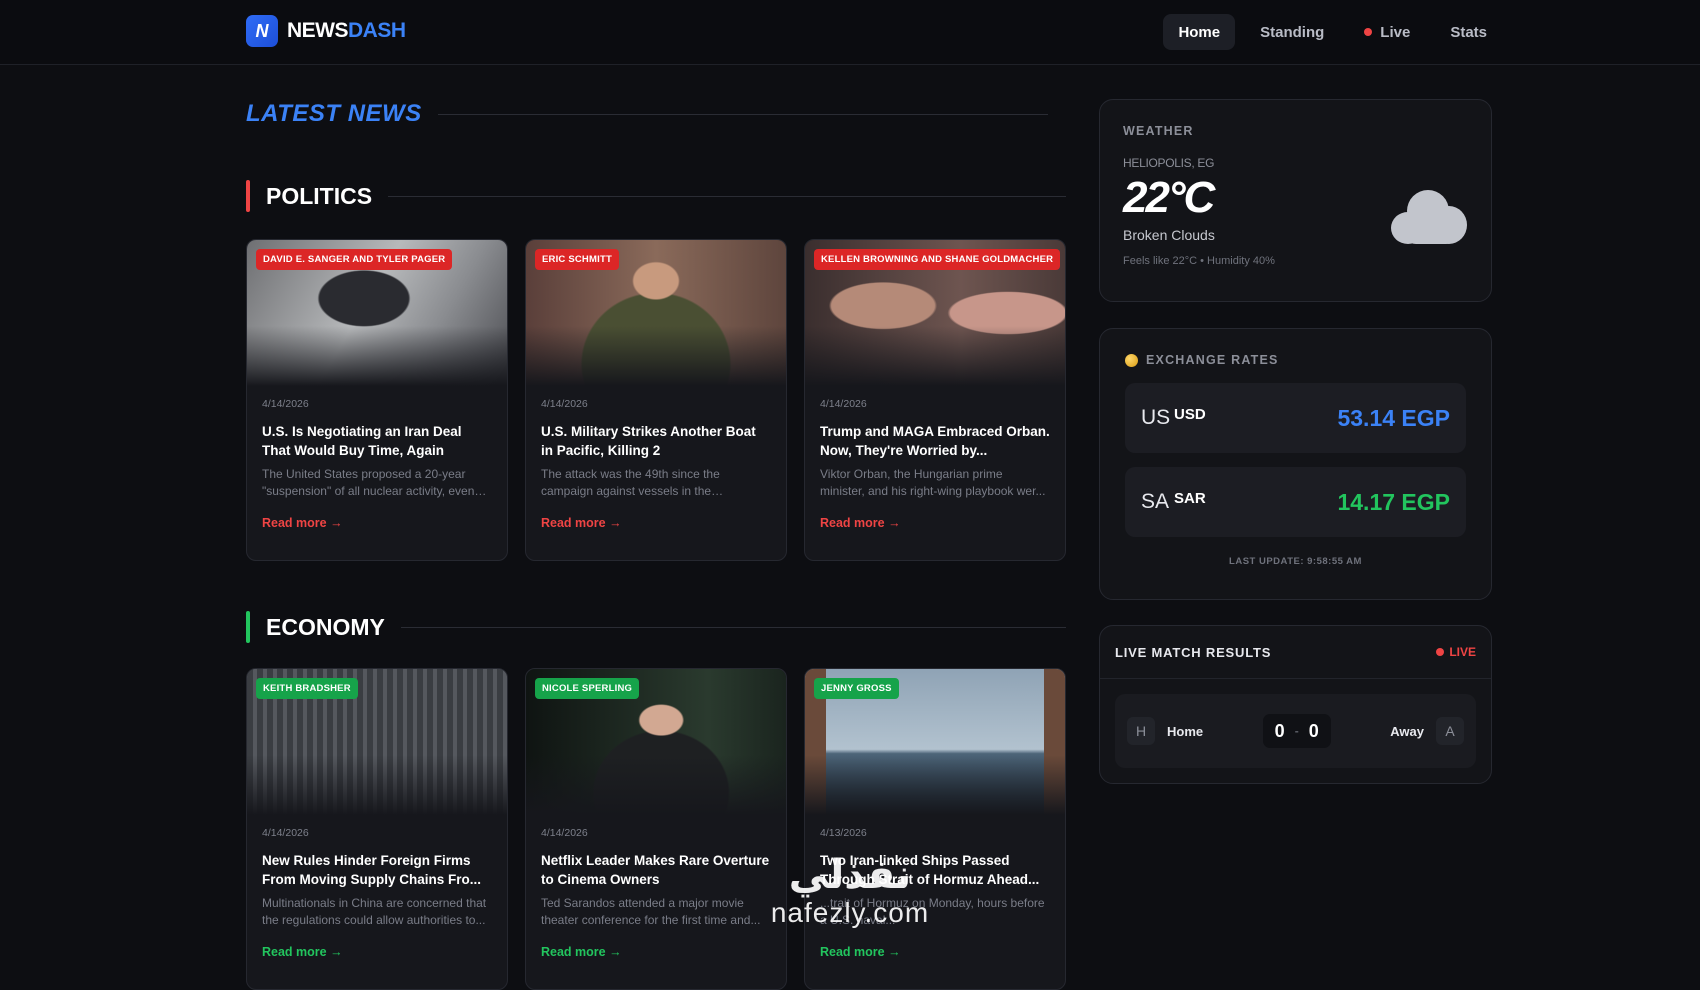 This screenshot has height=990, width=1700. I want to click on currency-code: SAR, so click(1190, 498).